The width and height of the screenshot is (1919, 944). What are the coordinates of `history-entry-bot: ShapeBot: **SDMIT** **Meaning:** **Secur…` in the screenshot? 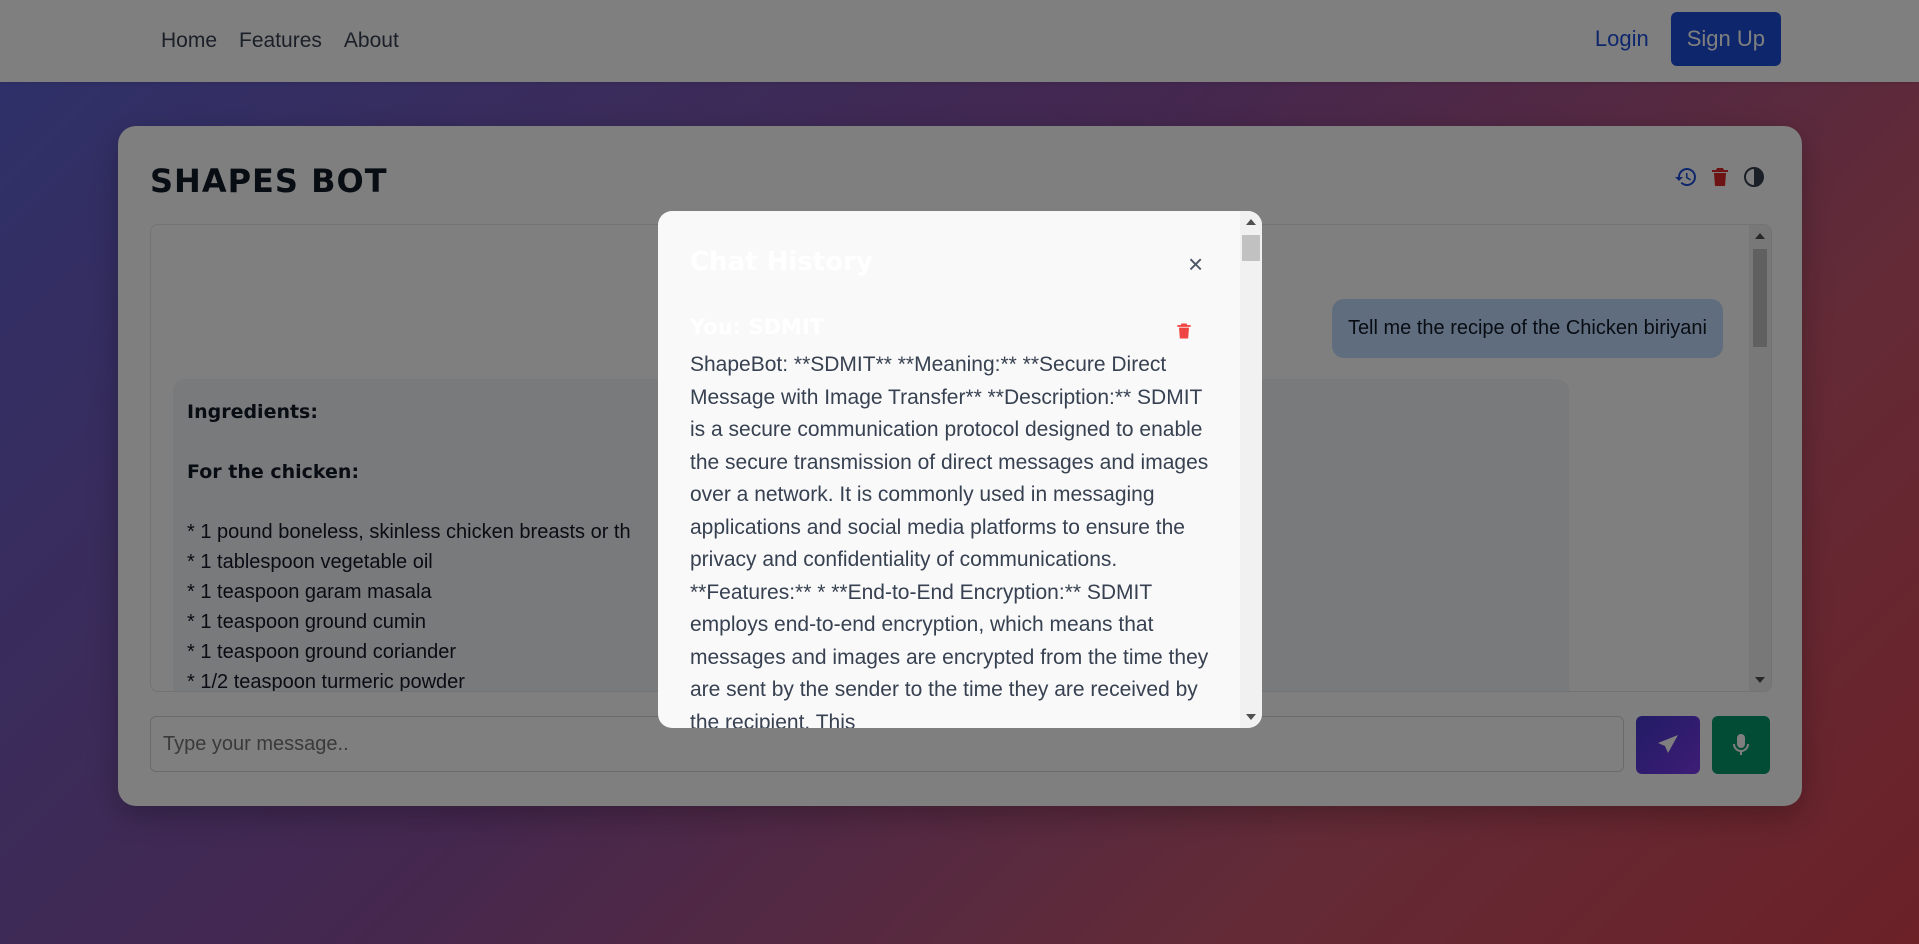 It's located at (949, 540).